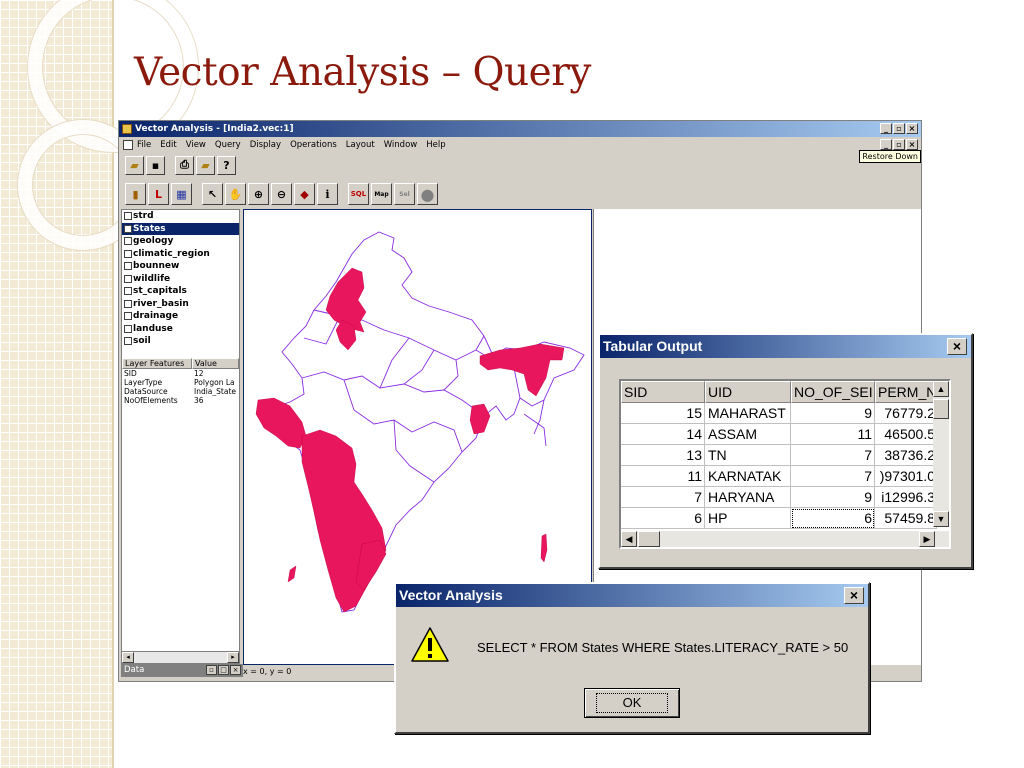  I want to click on zoom-out-icon: ⊖, so click(281, 194).